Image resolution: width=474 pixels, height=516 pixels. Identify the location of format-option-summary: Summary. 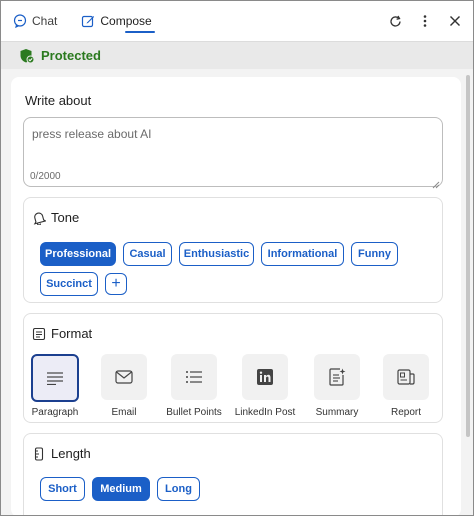
(337, 386).